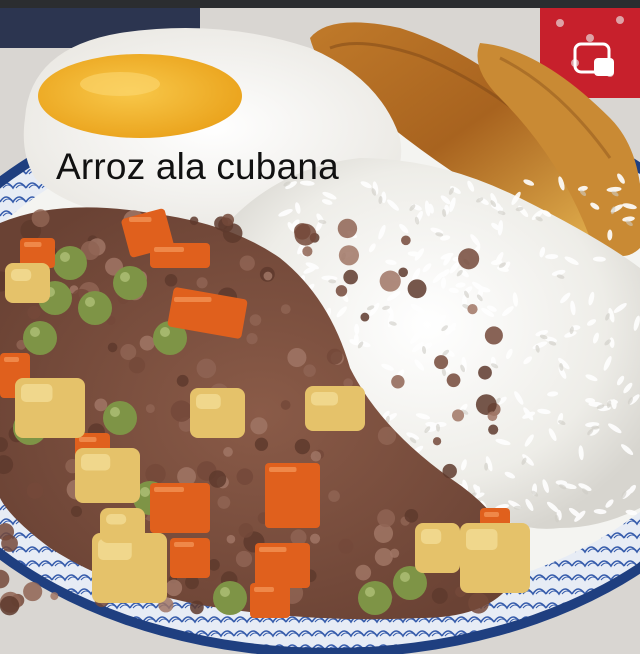 This screenshot has height=654, width=640. What do you see at coordinates (320, 4) in the screenshot?
I see `top-status-bar` at bounding box center [320, 4].